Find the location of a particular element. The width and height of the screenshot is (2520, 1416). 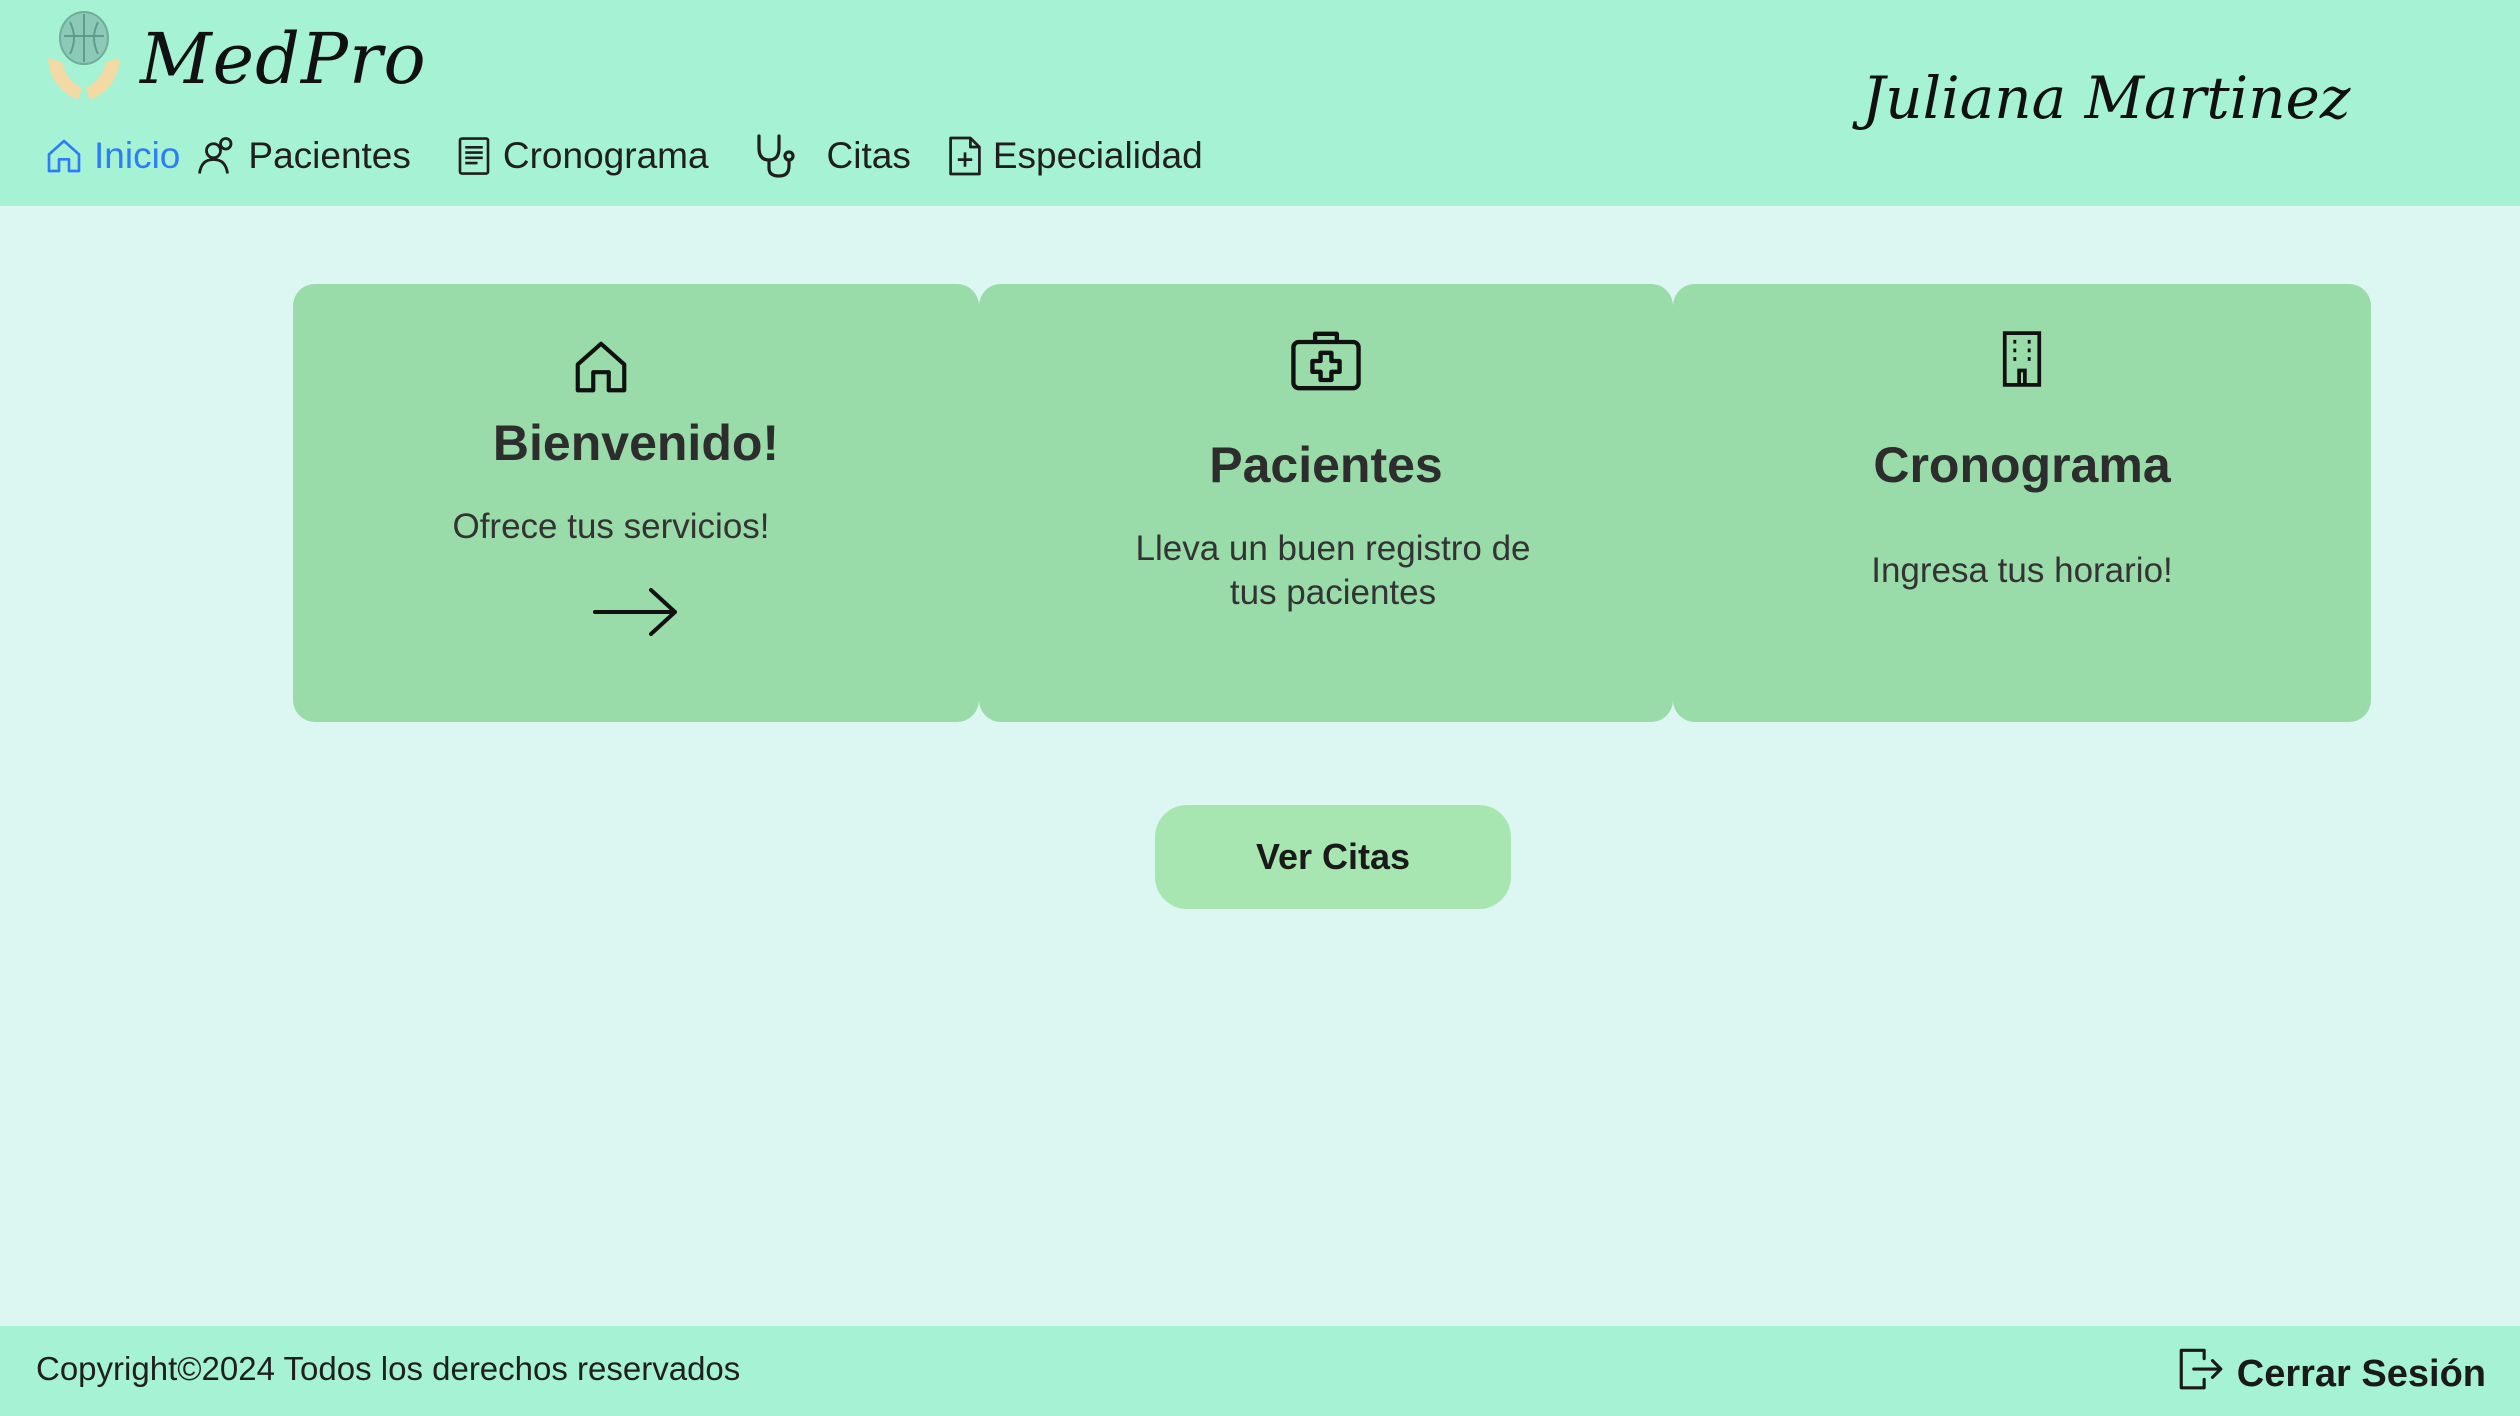

nav-item-label: Pacientes is located at coordinates (329, 155).